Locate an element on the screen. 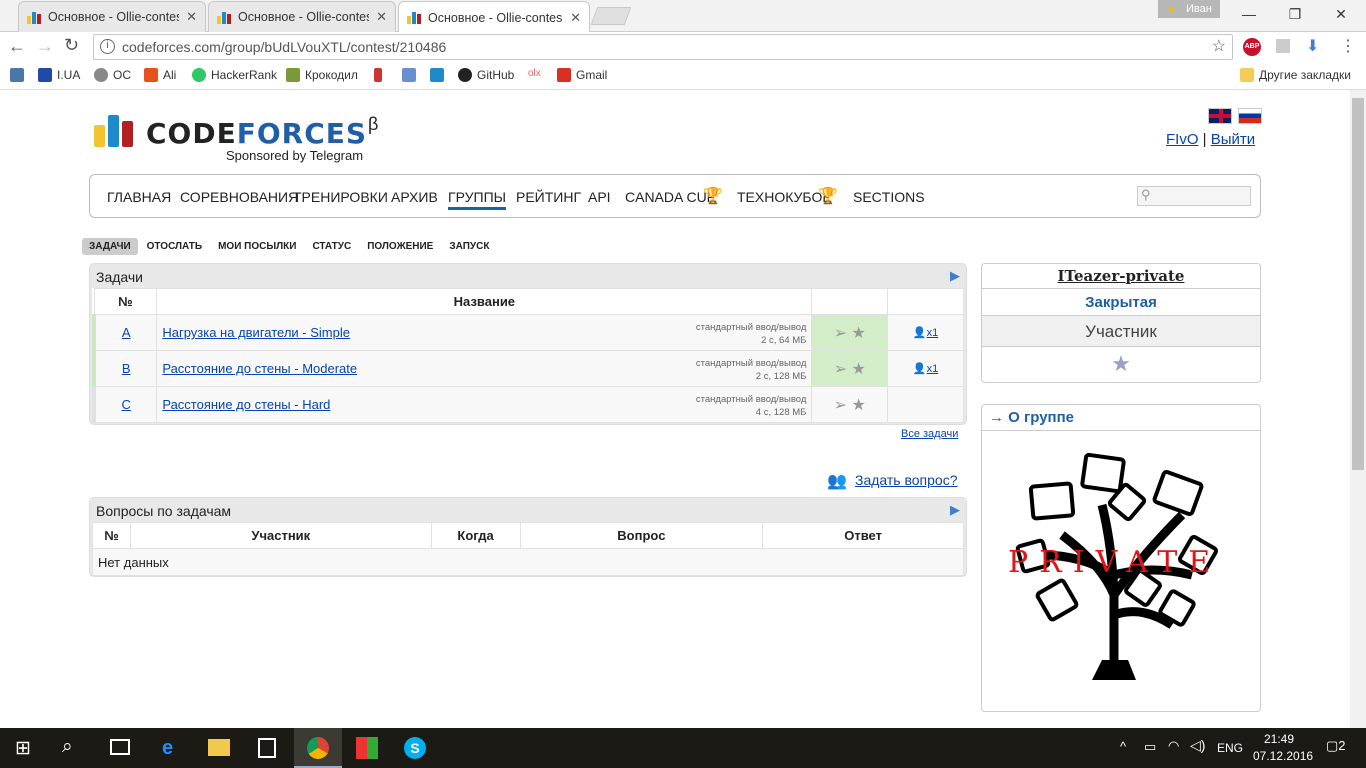 This screenshot has height=768, width=1366. windows-start-icon: ⊞ is located at coordinates (23, 748).